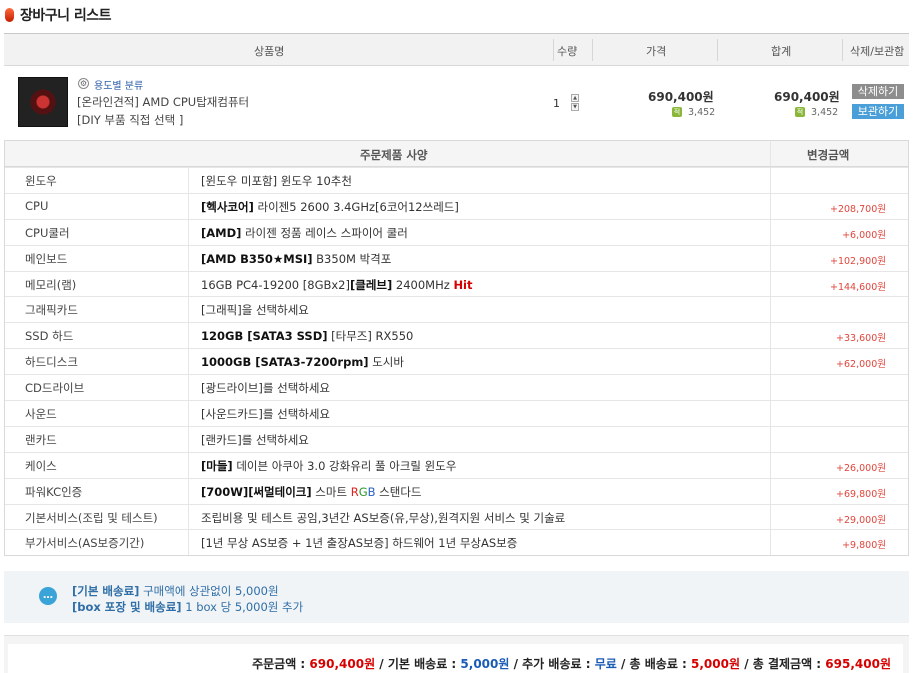 This screenshot has height=673, width=915. What do you see at coordinates (861, 494) in the screenshot?
I see `spec-price: +69,800원` at bounding box center [861, 494].